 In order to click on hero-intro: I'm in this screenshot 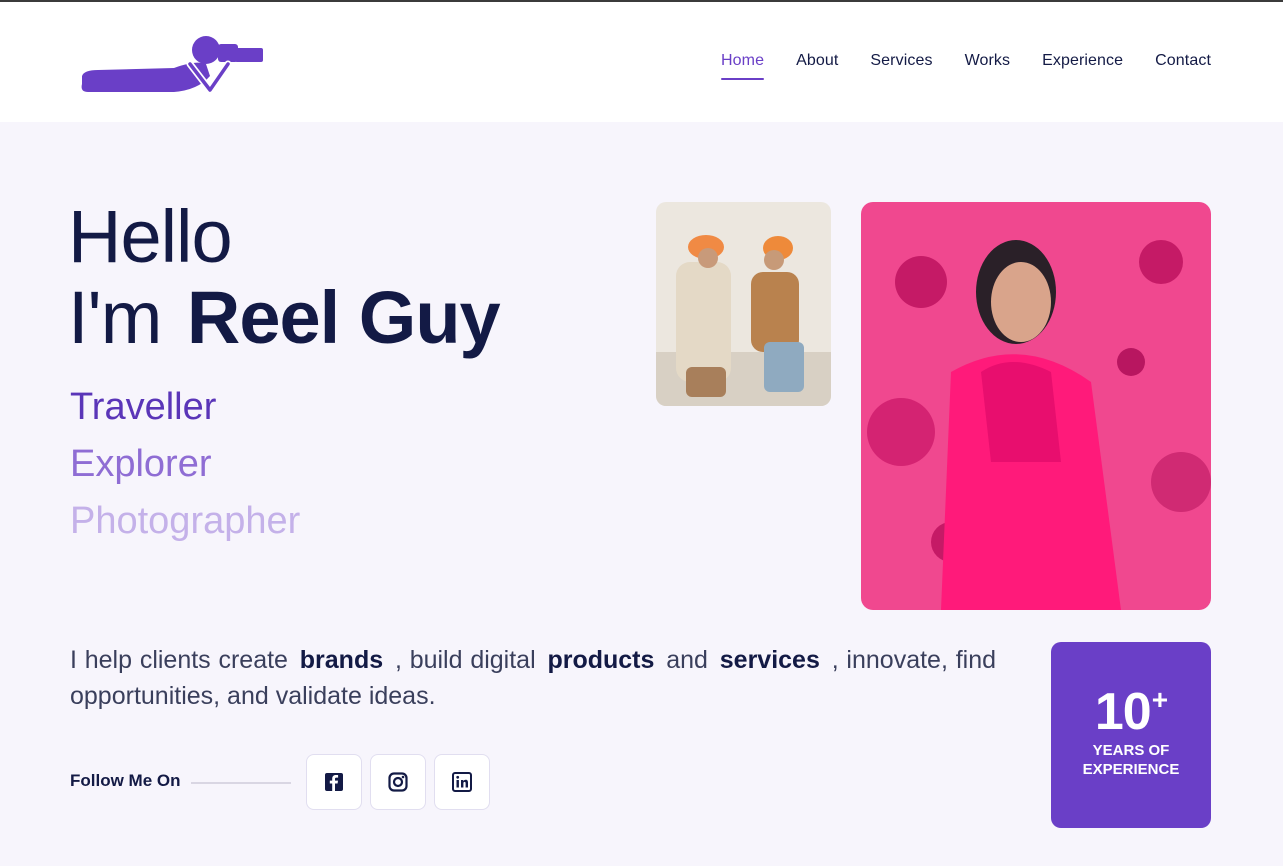, I will do `click(115, 317)`.